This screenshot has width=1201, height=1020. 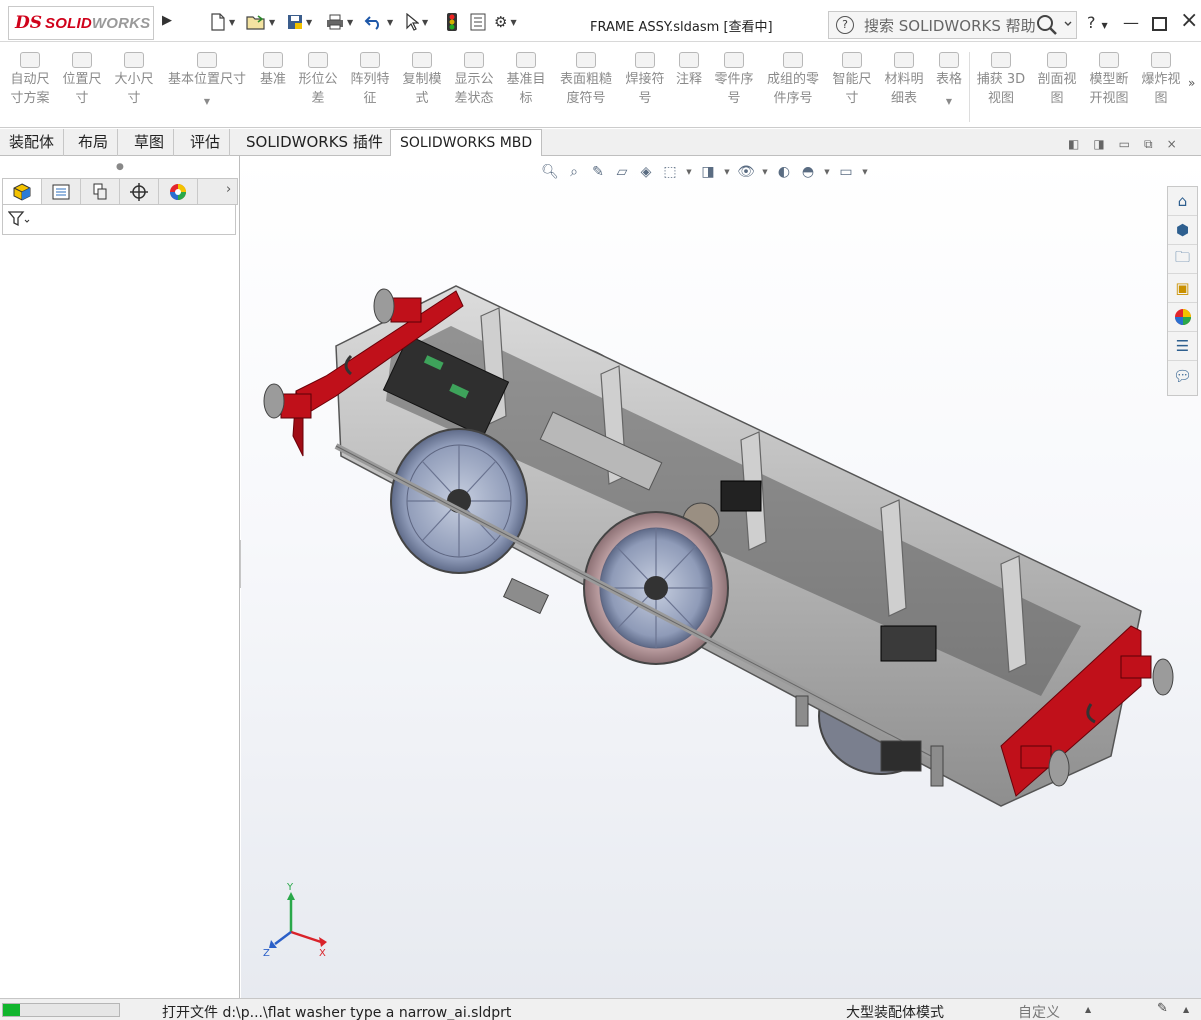 I want to click on tab-evaluate: 评估, so click(x=206, y=142).